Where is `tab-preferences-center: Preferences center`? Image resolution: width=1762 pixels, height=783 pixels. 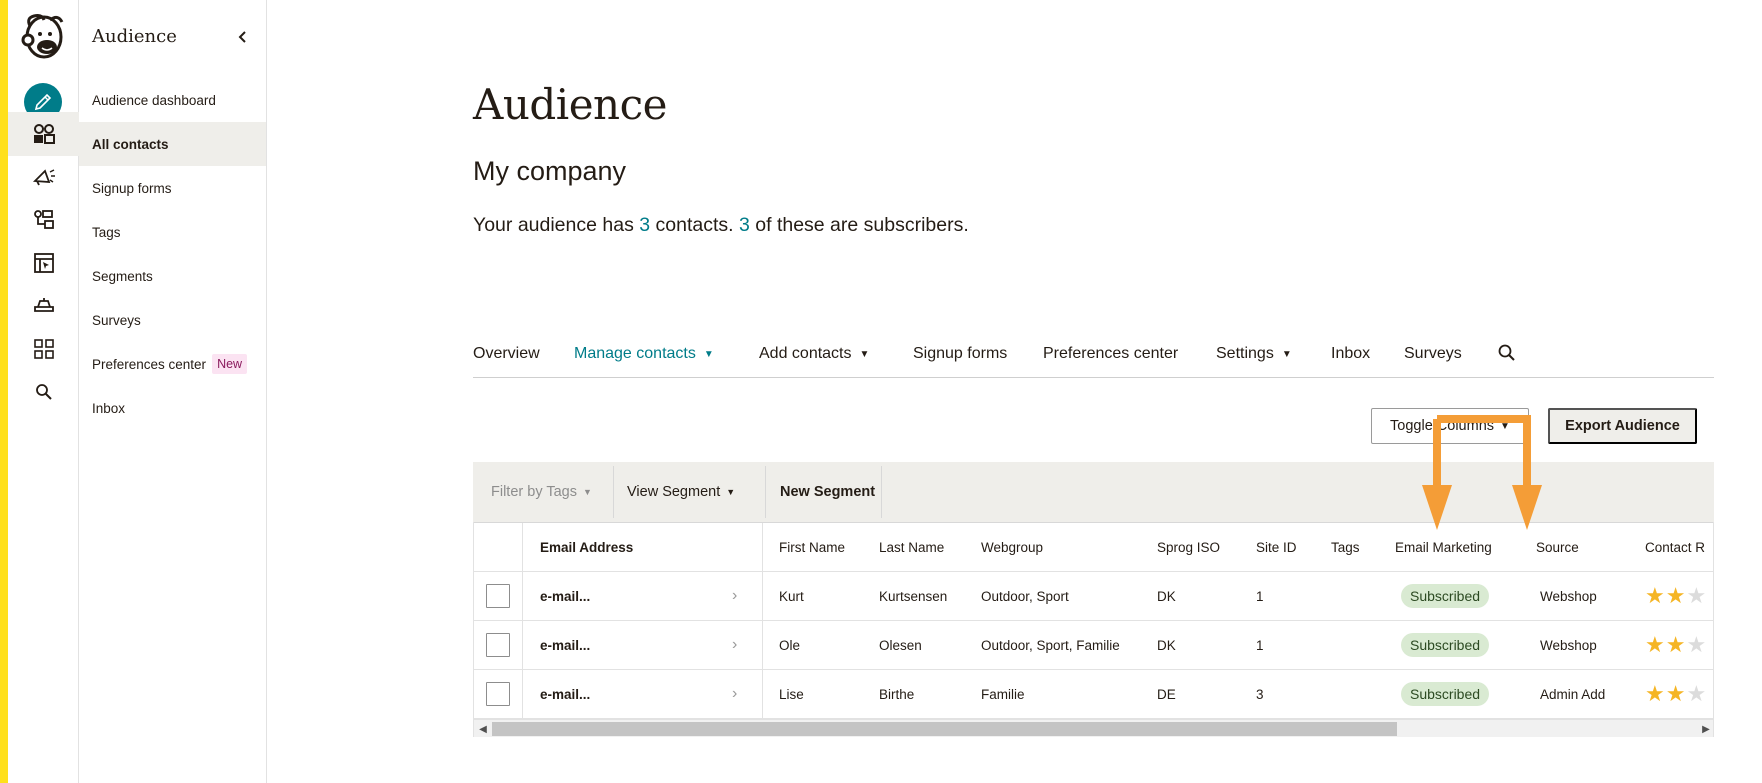
tab-preferences-center: Preferences center is located at coordinates (1110, 354).